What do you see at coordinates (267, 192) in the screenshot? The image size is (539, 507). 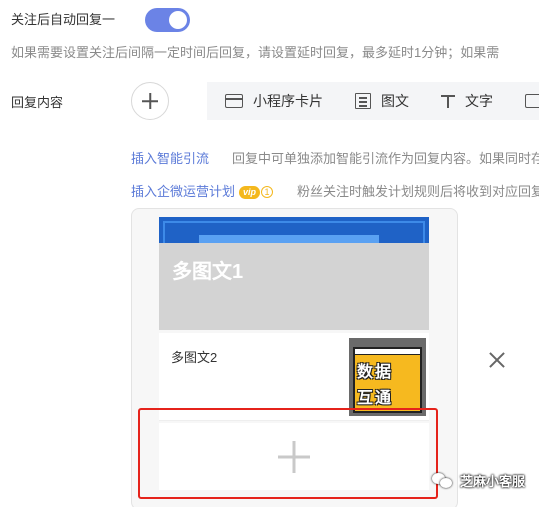 I see `vip-level-badge: 1` at bounding box center [267, 192].